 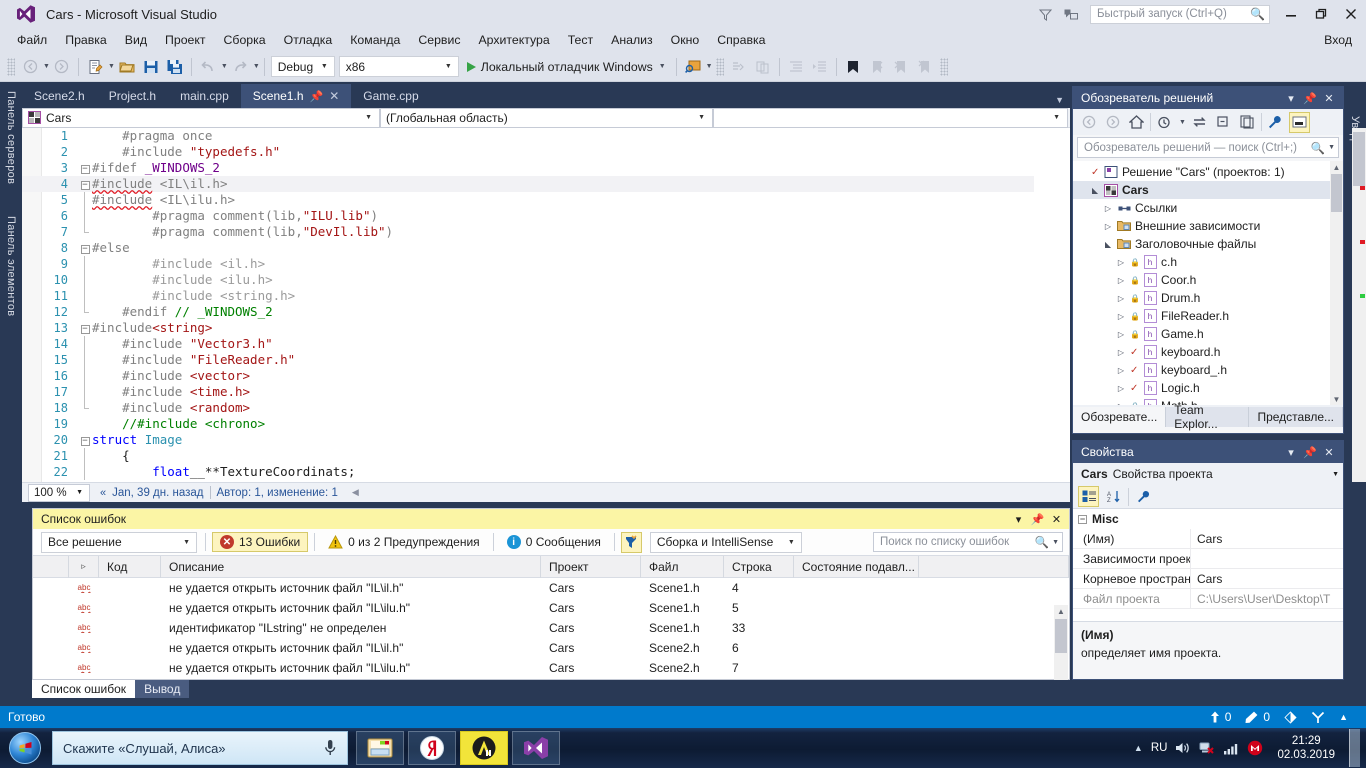 I want to click on close-button, so click(x=1351, y=14).